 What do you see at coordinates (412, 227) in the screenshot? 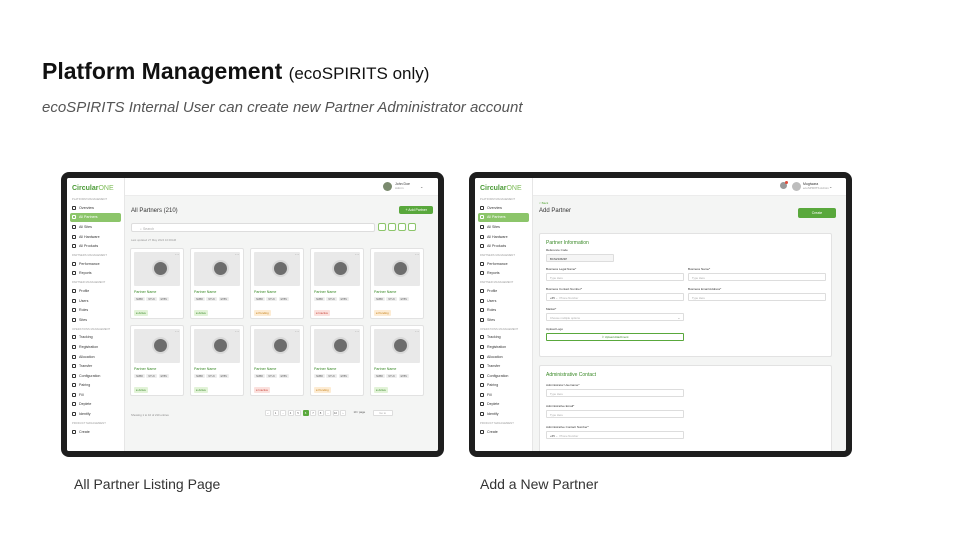
I see `refresh-icon` at bounding box center [412, 227].